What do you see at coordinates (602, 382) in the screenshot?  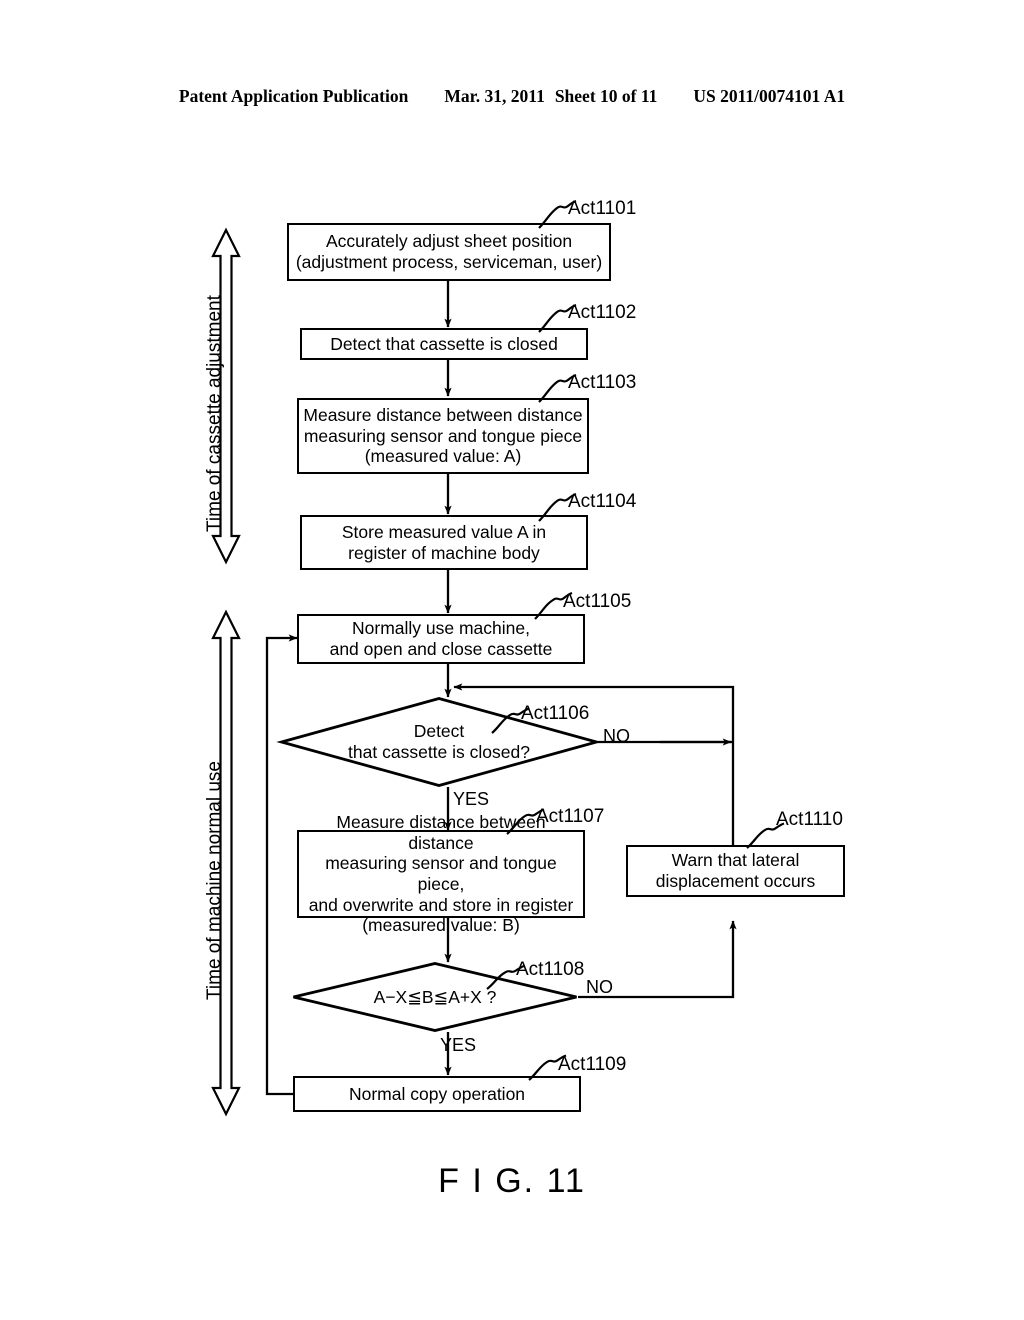 I see `act1103-tag: Act1103` at bounding box center [602, 382].